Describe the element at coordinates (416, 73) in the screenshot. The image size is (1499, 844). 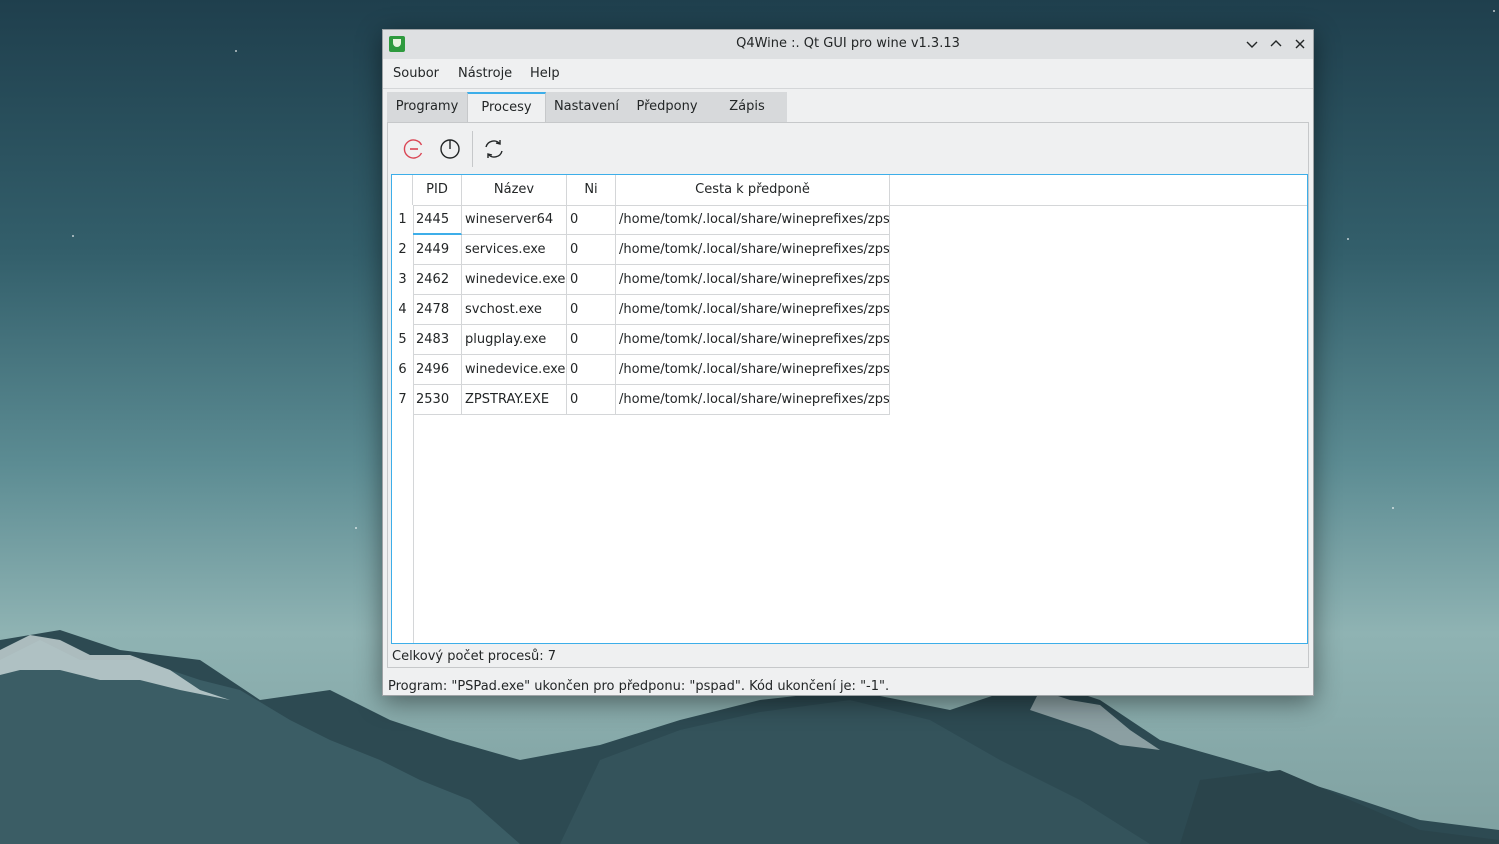
I see `menu-soubor: Soubor` at that location.